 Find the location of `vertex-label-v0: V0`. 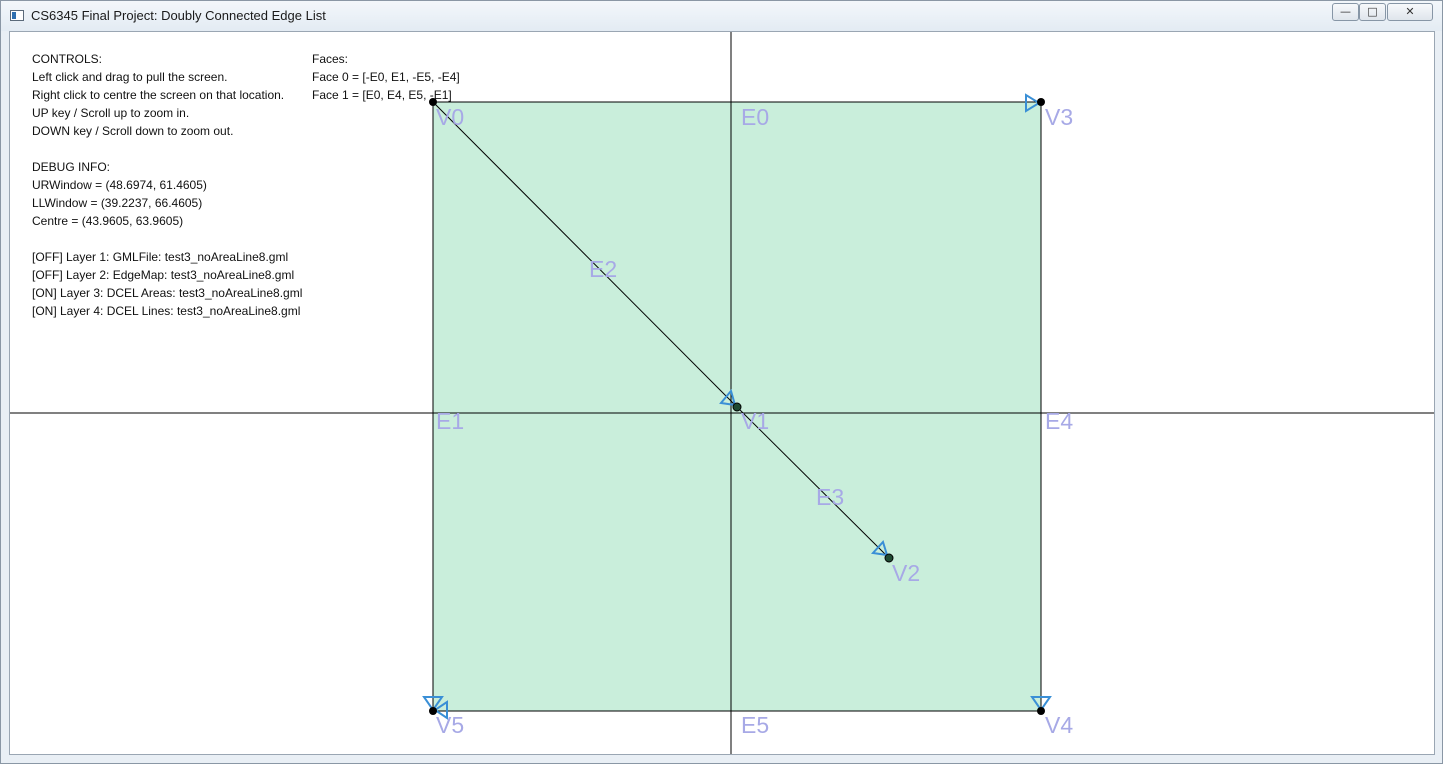

vertex-label-v0: V0 is located at coordinates (450, 117).